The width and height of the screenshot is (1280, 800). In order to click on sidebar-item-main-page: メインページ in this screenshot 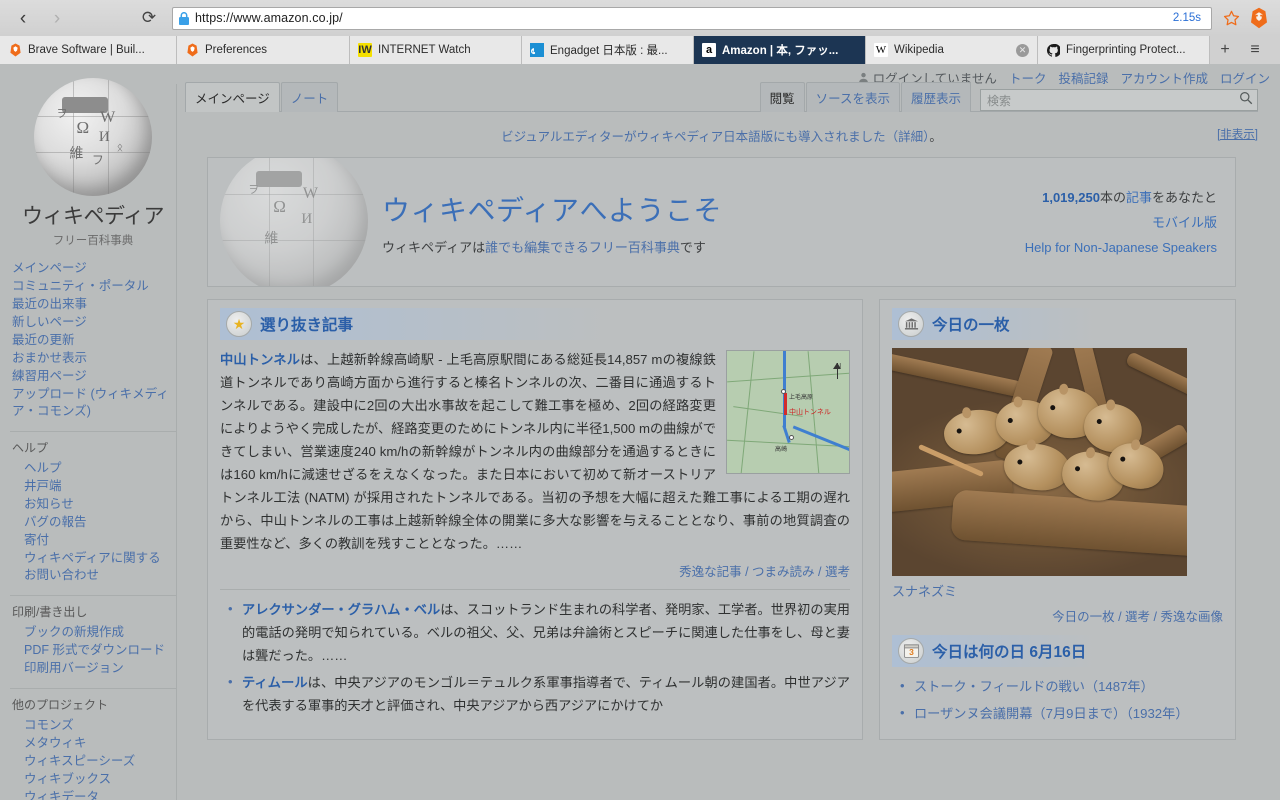, I will do `click(90, 269)`.